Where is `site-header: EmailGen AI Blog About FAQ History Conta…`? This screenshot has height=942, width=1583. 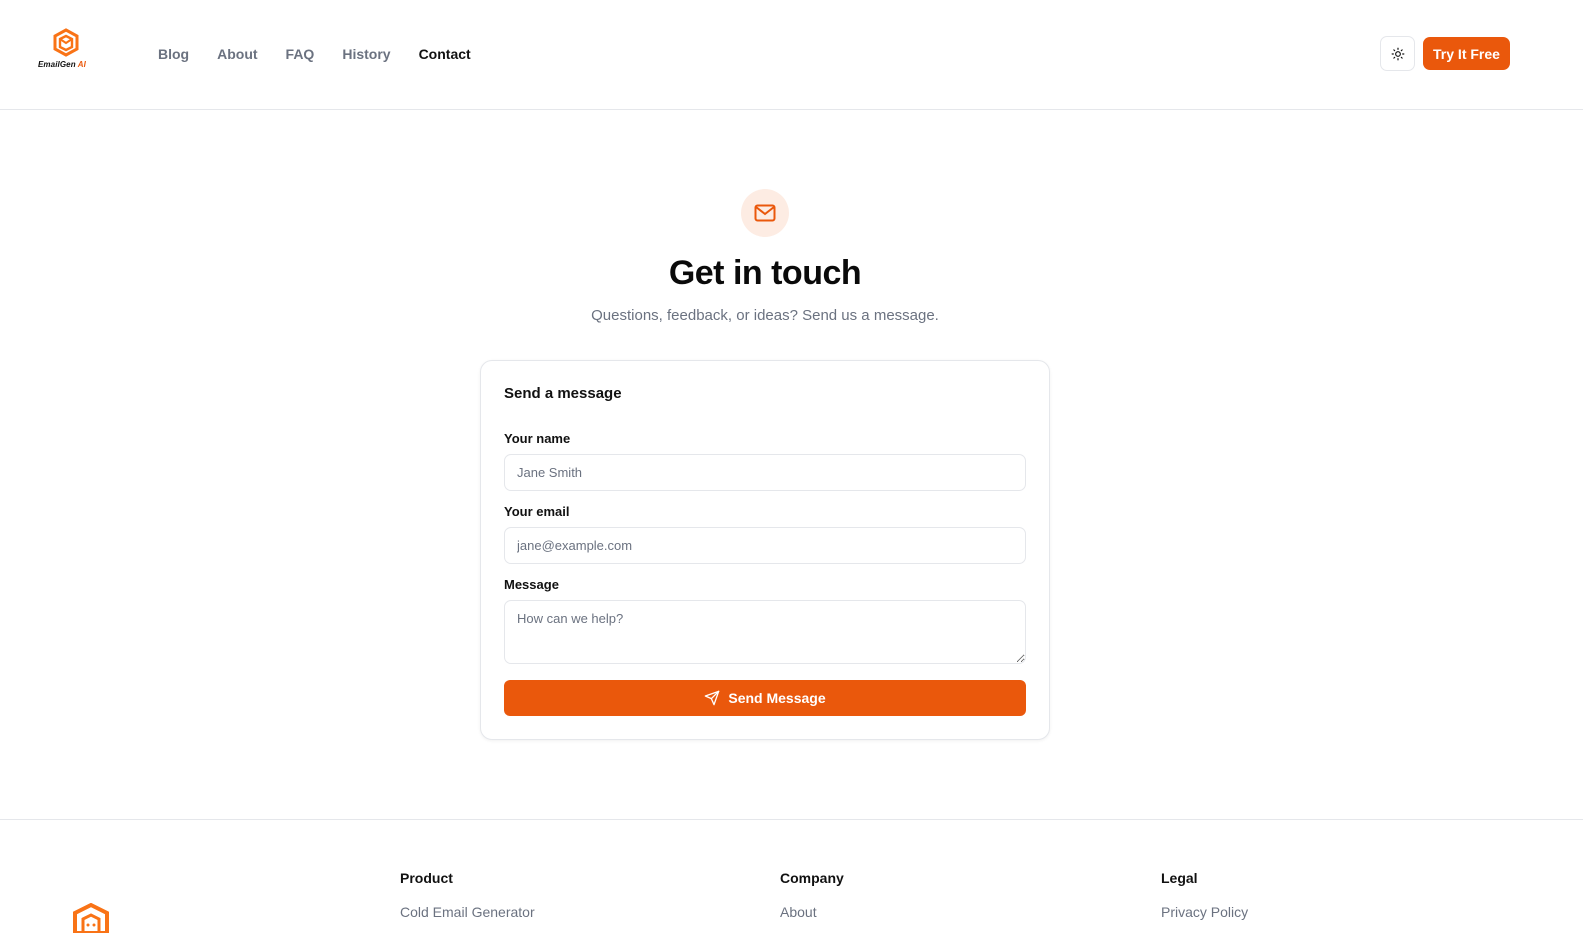 site-header: EmailGen AI Blog About FAQ History Conta… is located at coordinates (791, 55).